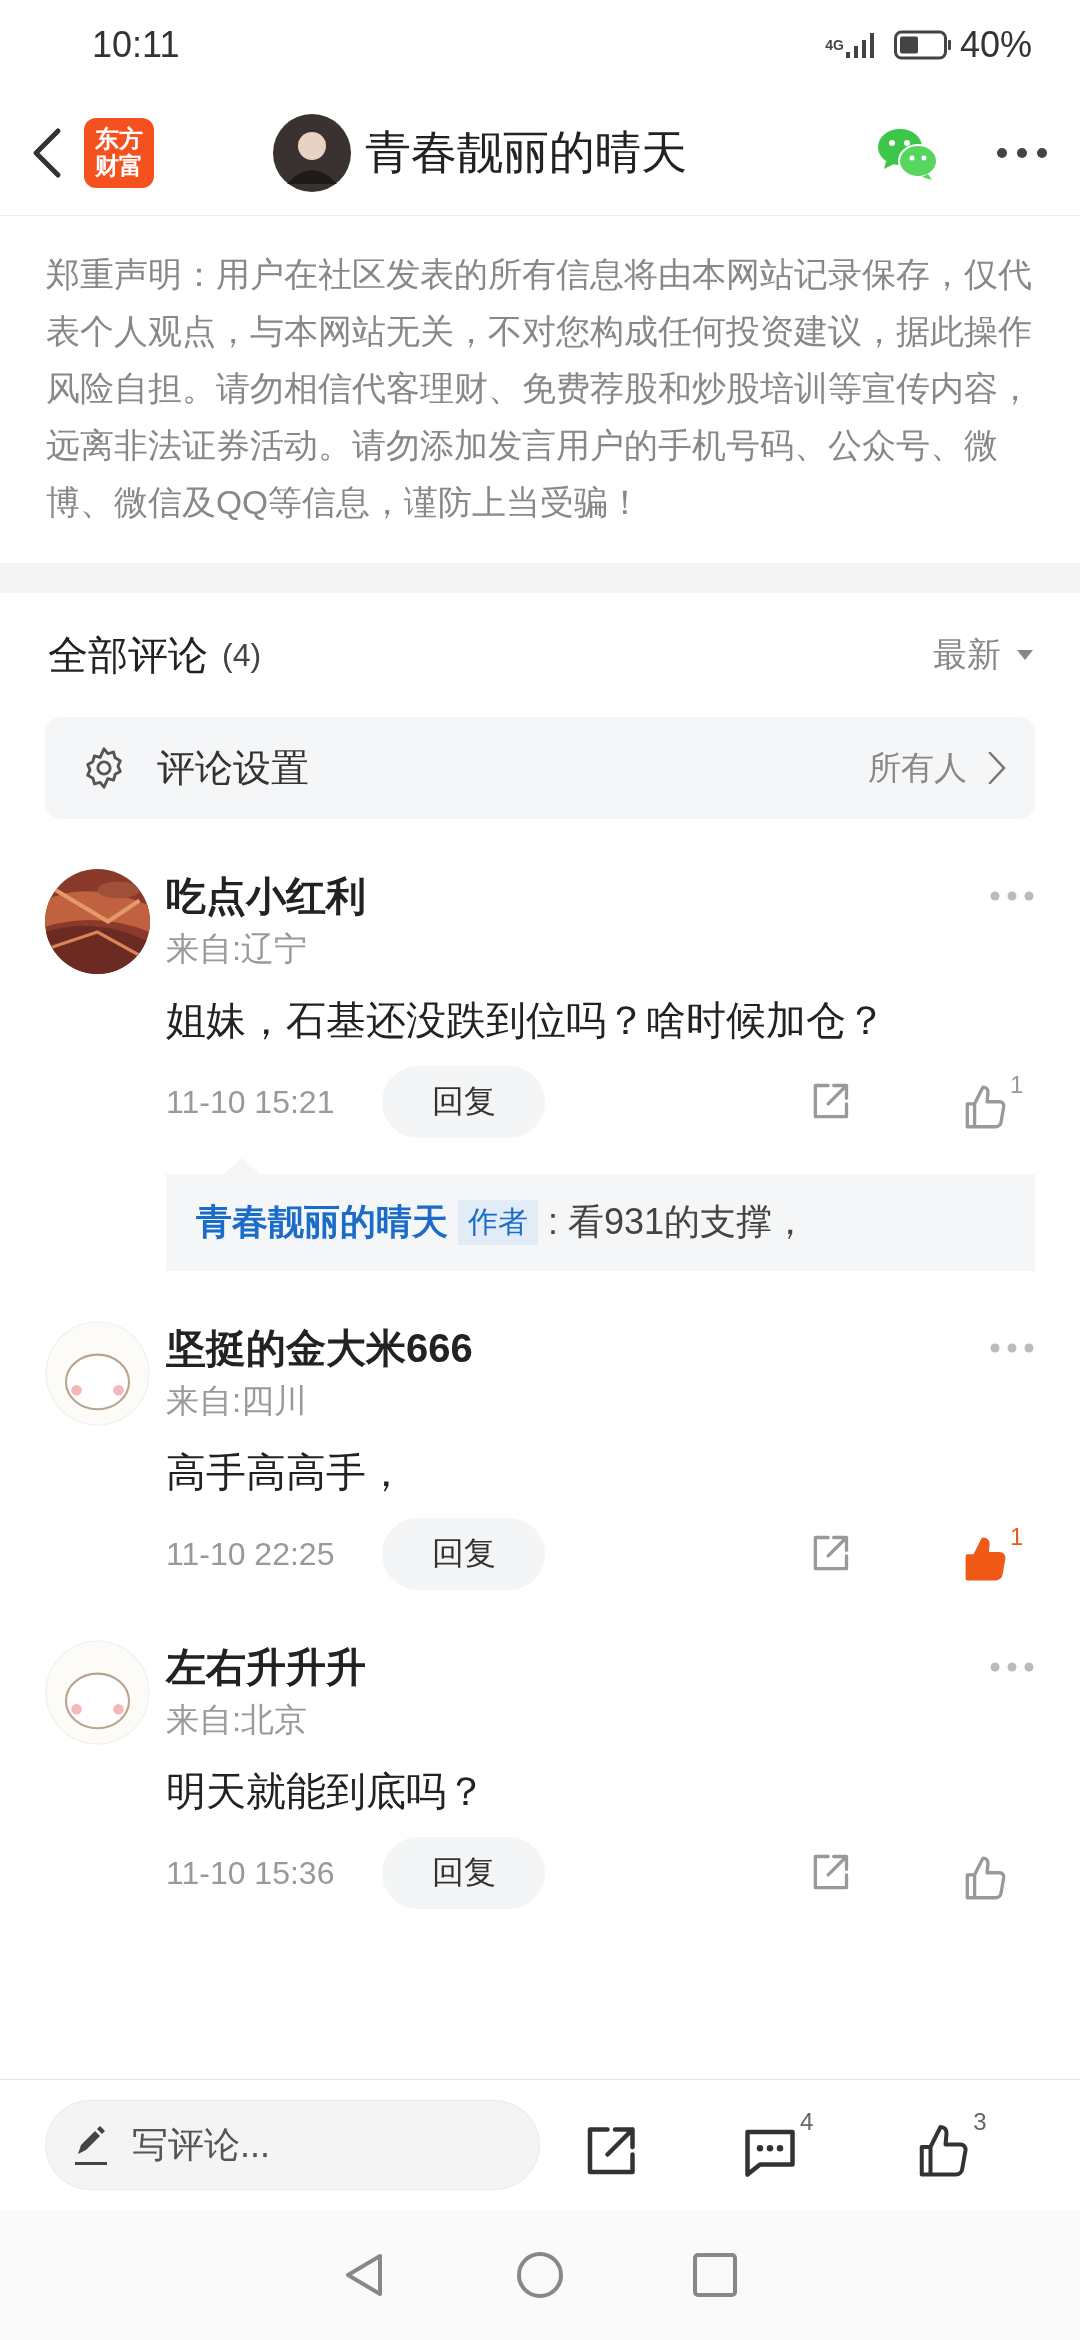 This screenshot has height=2340, width=1080. Describe the element at coordinates (237, 1401) in the screenshot. I see `user-location: 来自:四川` at that location.